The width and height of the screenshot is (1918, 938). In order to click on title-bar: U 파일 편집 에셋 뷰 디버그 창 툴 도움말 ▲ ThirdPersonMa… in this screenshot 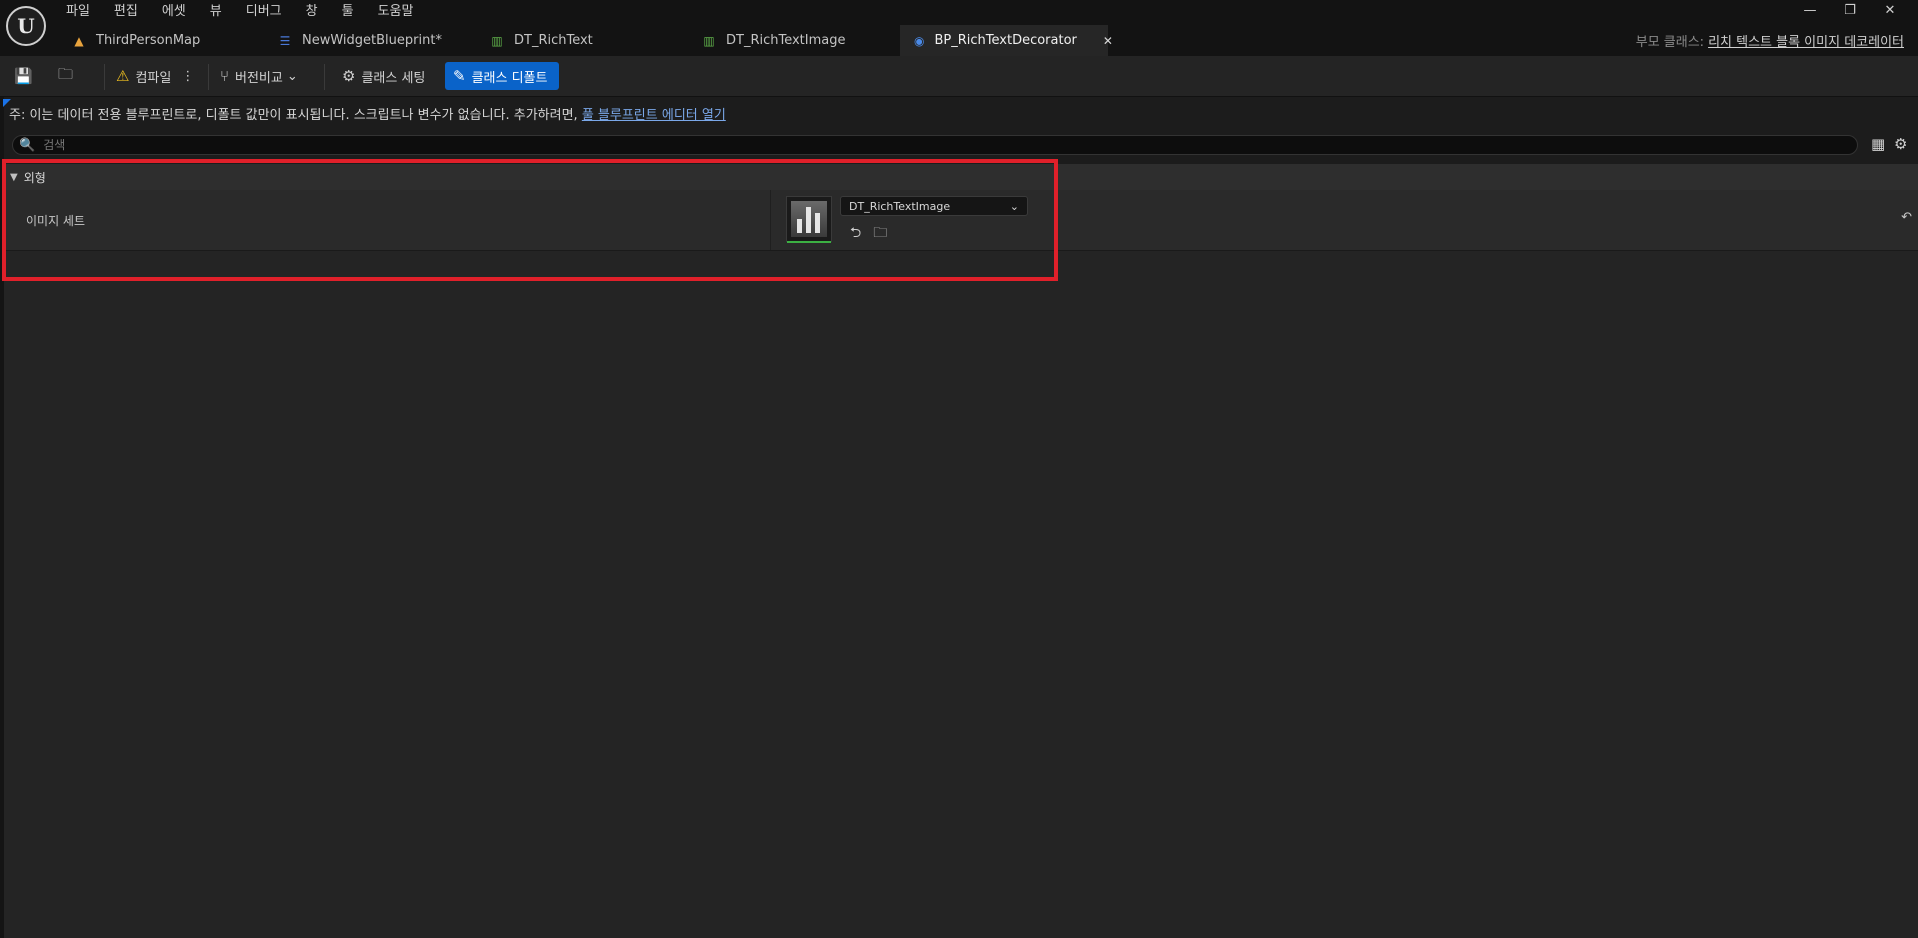, I will do `click(959, 28)`.